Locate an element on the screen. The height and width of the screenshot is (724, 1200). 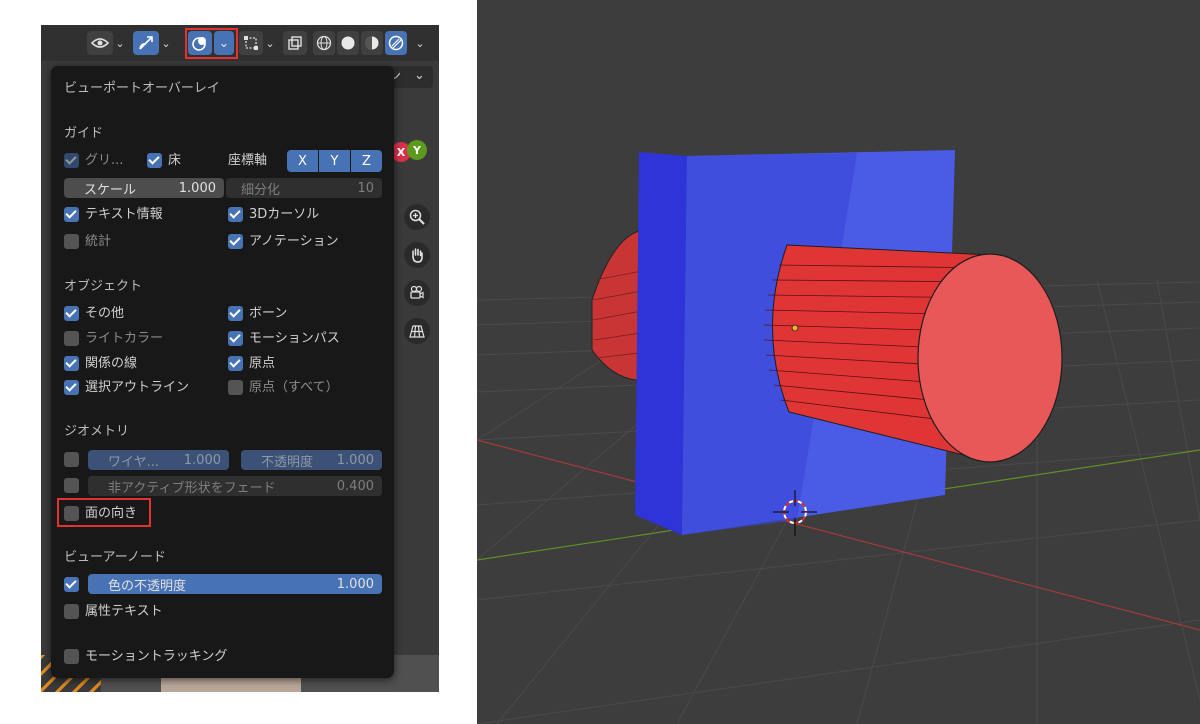
wireframe-shading-icon is located at coordinates (324, 43).